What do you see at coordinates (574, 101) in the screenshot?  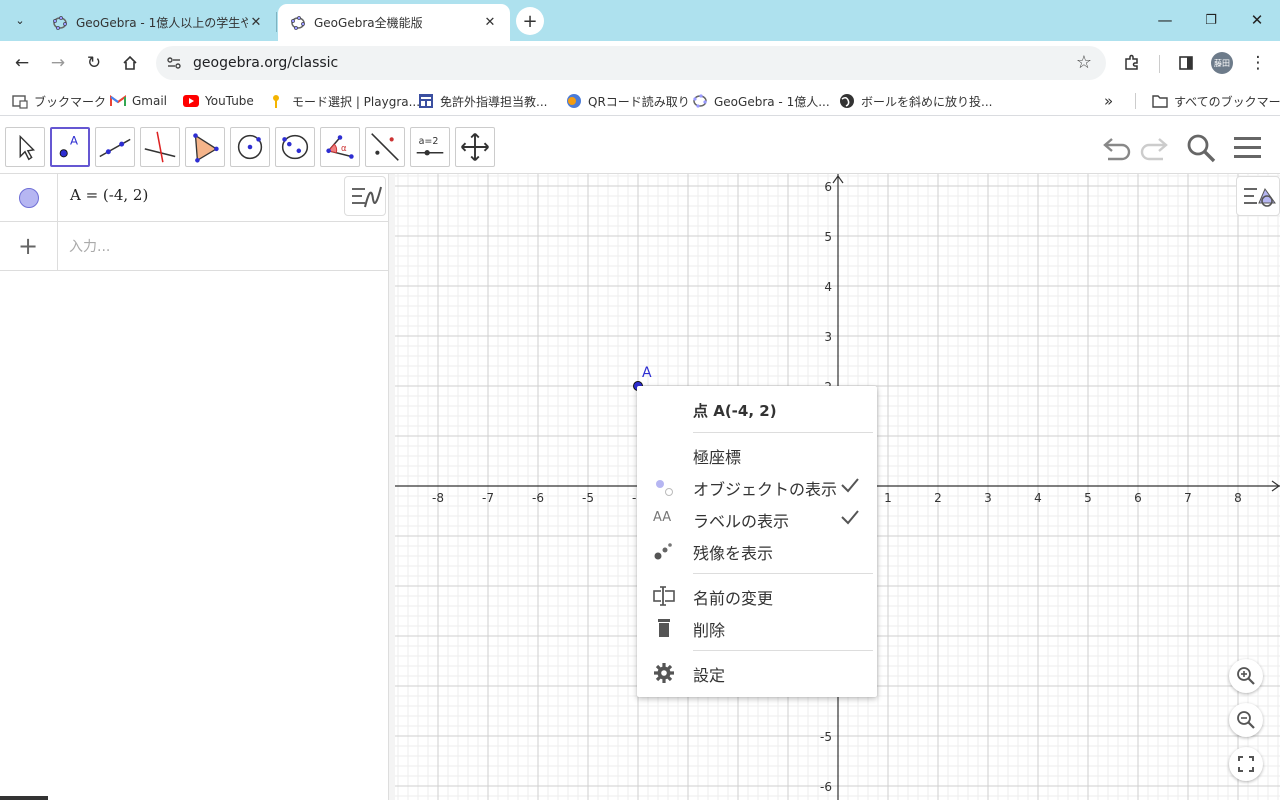 I see `qr-icon` at bounding box center [574, 101].